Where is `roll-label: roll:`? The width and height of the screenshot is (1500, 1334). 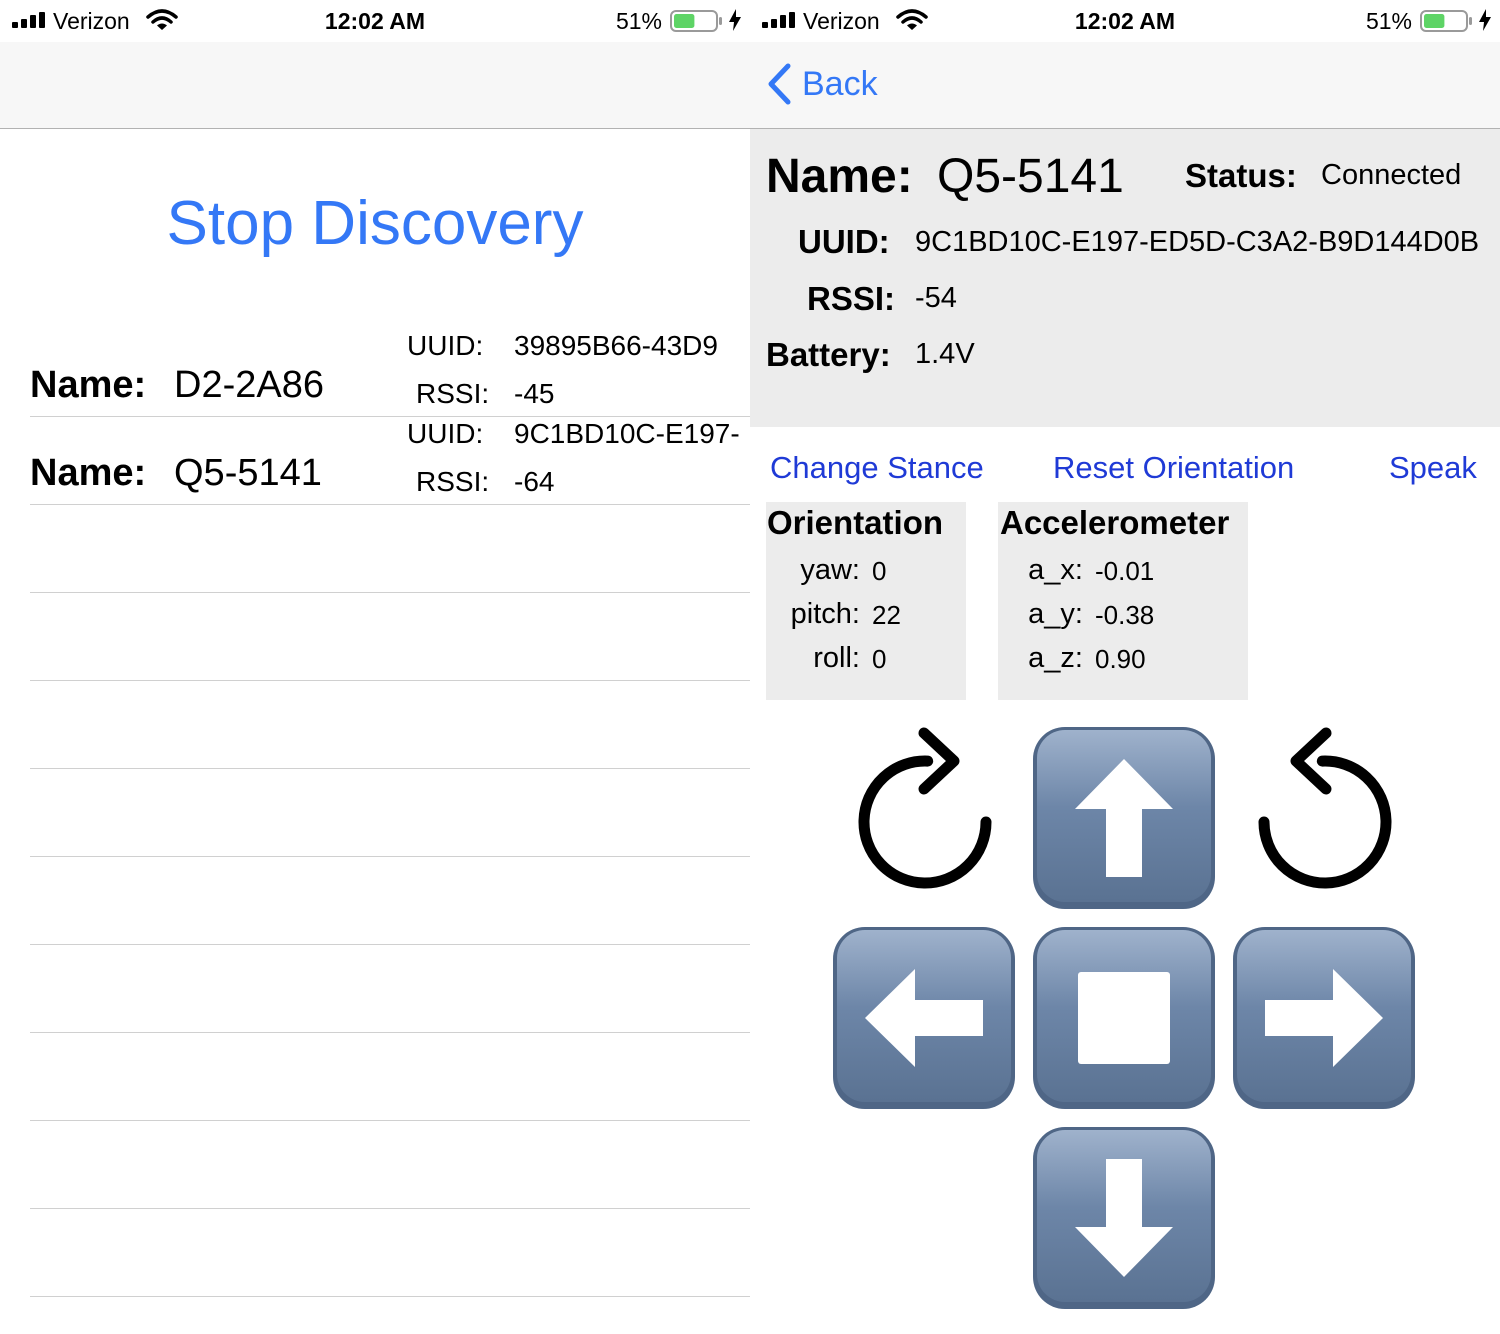
roll-label: roll: is located at coordinates (836, 658).